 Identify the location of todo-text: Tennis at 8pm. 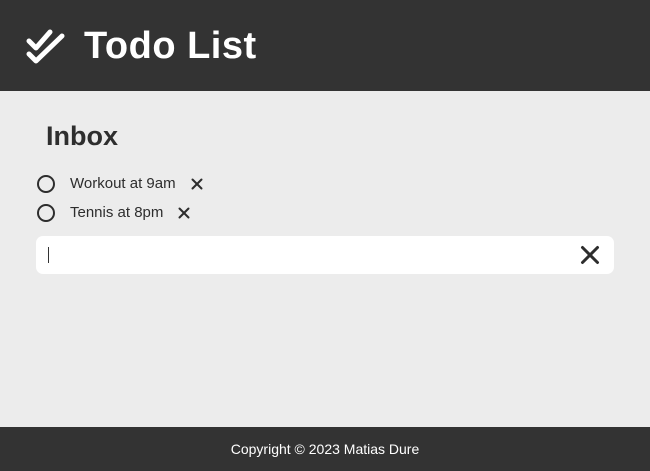
(117, 212).